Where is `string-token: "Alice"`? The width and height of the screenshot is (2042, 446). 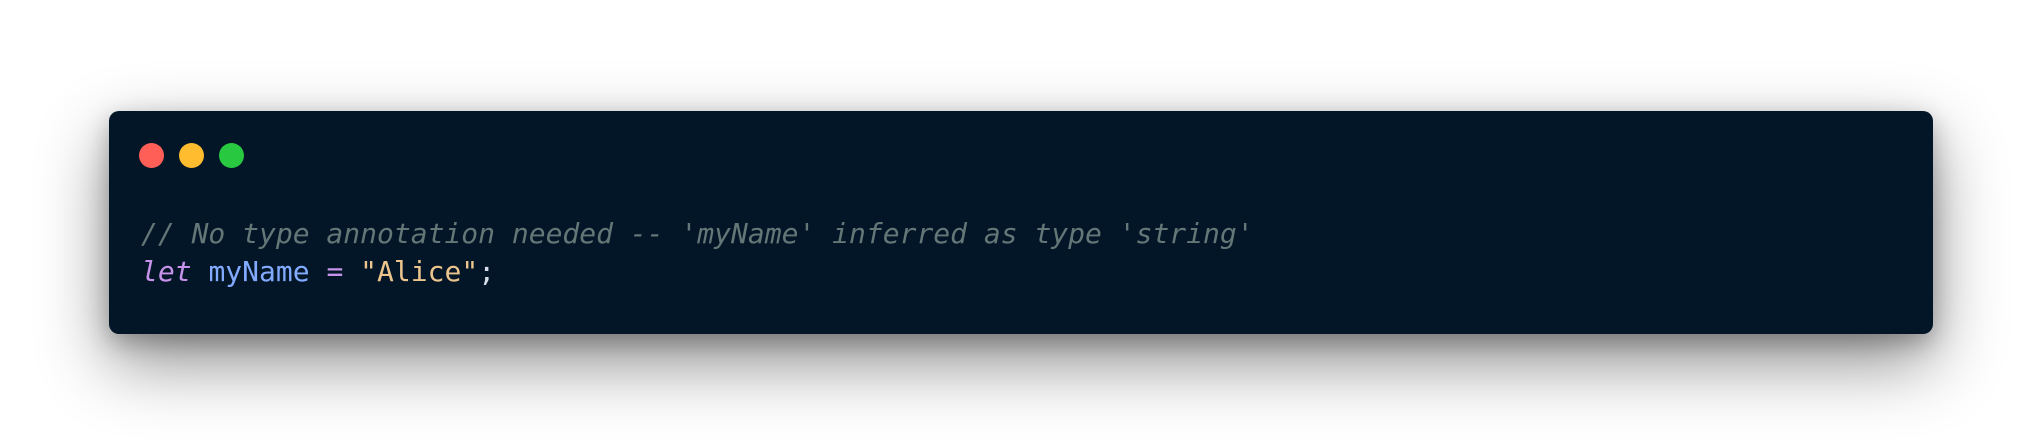
string-token: "Alice" is located at coordinates (419, 271).